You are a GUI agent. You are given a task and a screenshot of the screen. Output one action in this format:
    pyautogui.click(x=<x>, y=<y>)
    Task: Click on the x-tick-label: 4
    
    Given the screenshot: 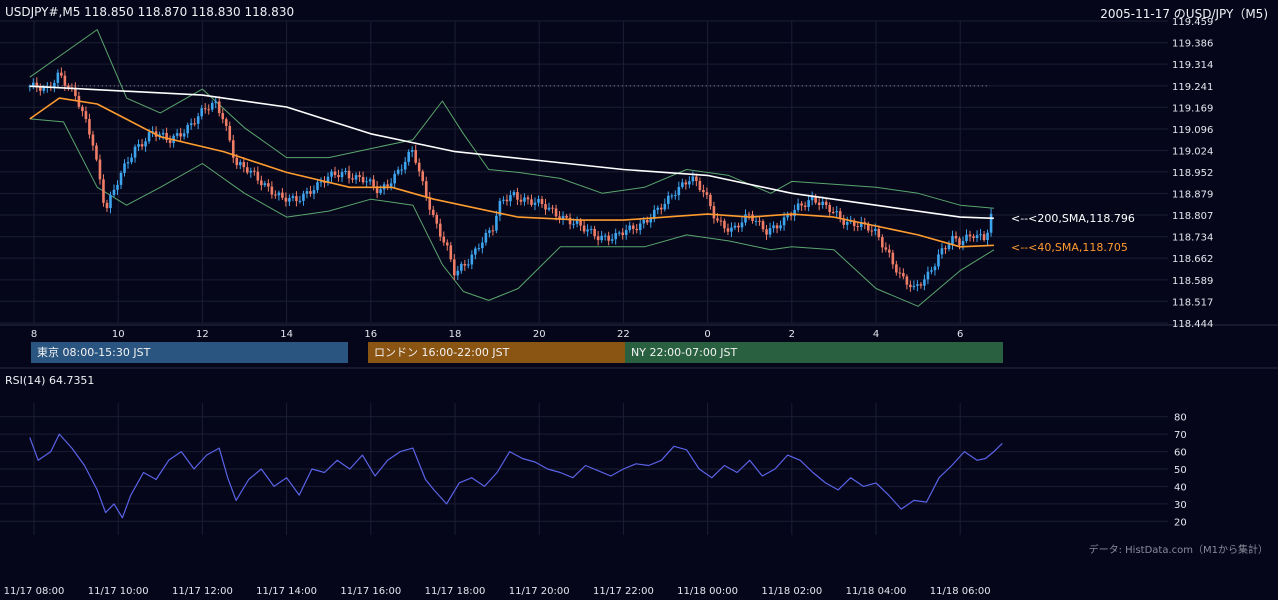 What is the action you would take?
    pyautogui.click(x=876, y=334)
    